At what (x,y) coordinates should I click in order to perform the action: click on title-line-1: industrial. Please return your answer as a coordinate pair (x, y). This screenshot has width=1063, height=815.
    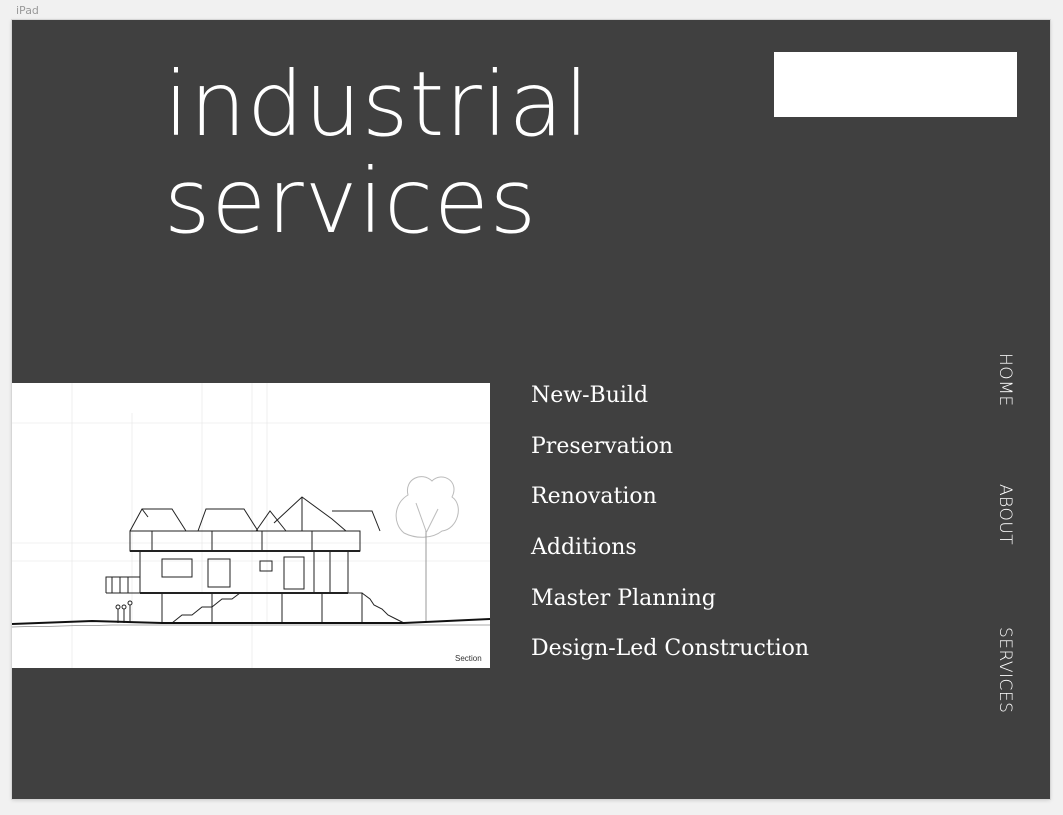
    Looking at the image, I should click on (377, 104).